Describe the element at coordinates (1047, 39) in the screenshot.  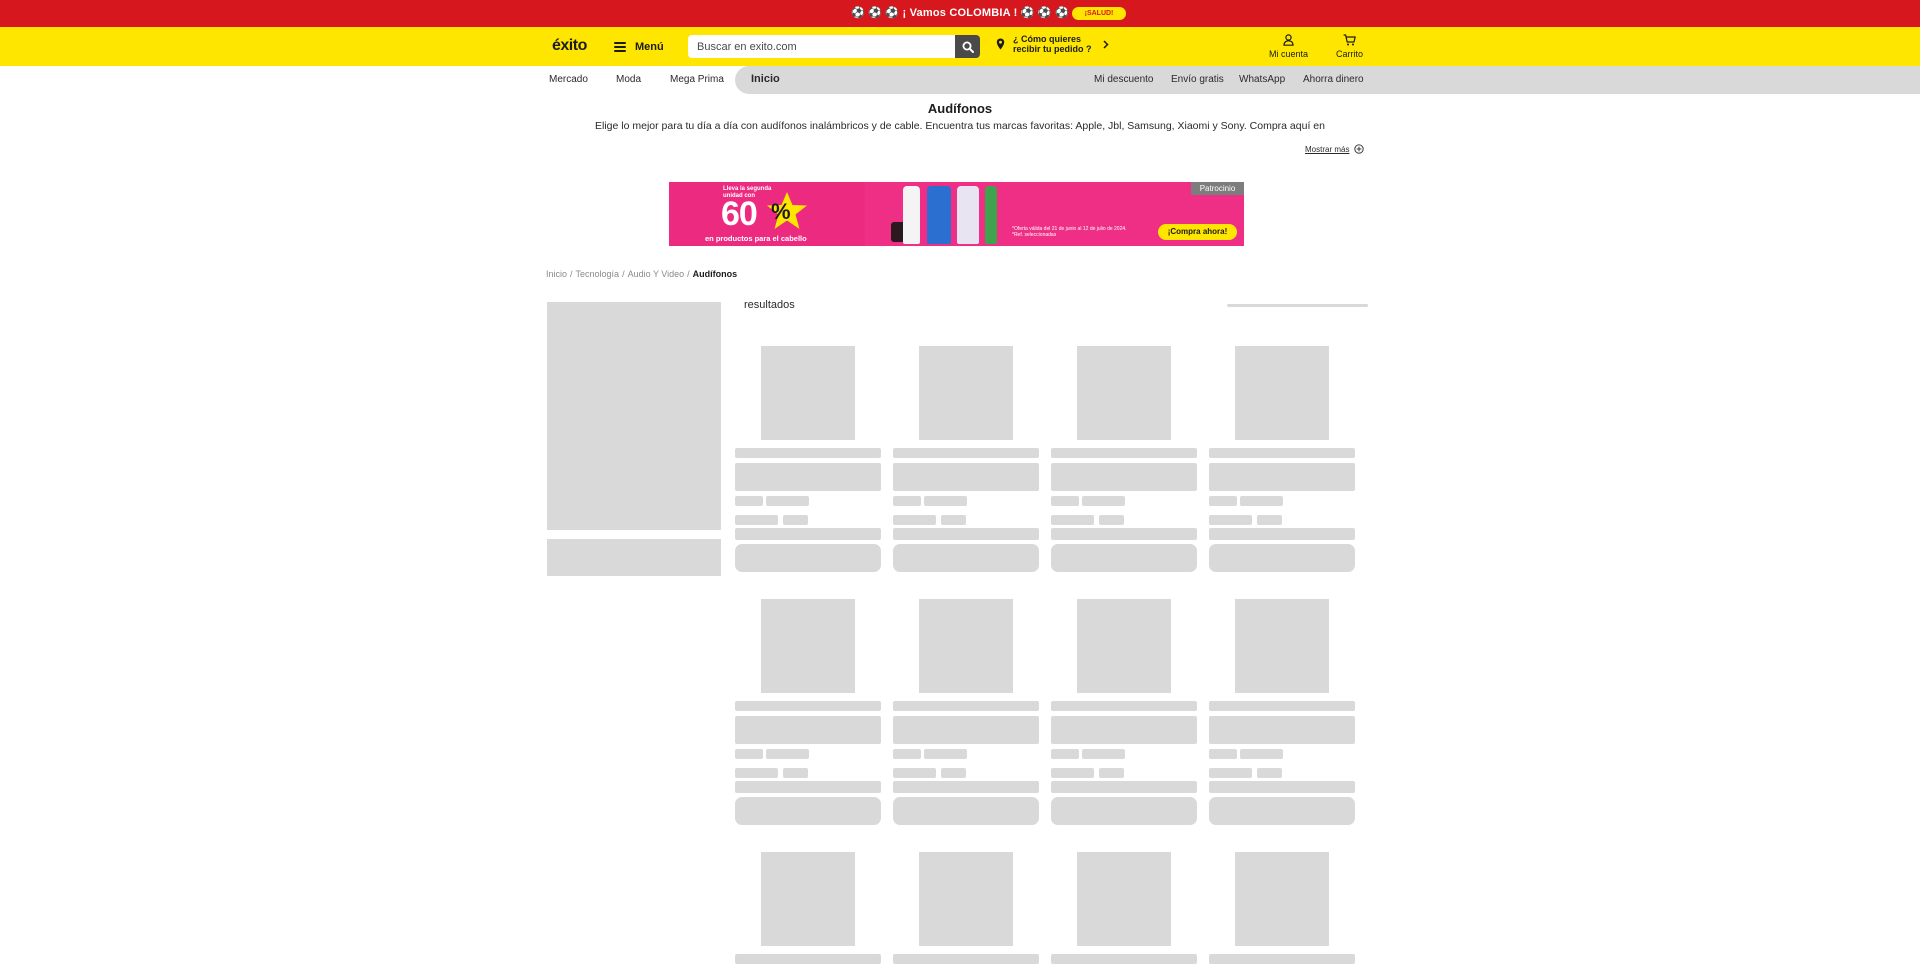
I see `location-line-1: ¿ Cómo quieres` at that location.